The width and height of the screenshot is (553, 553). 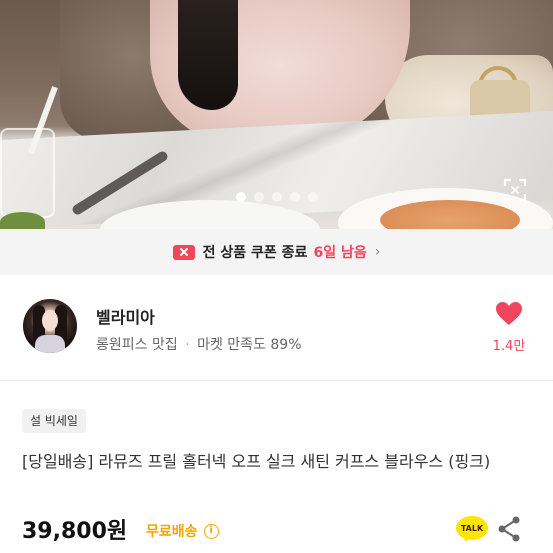 I want to click on seller-name: 벨라미아, so click(x=125, y=316).